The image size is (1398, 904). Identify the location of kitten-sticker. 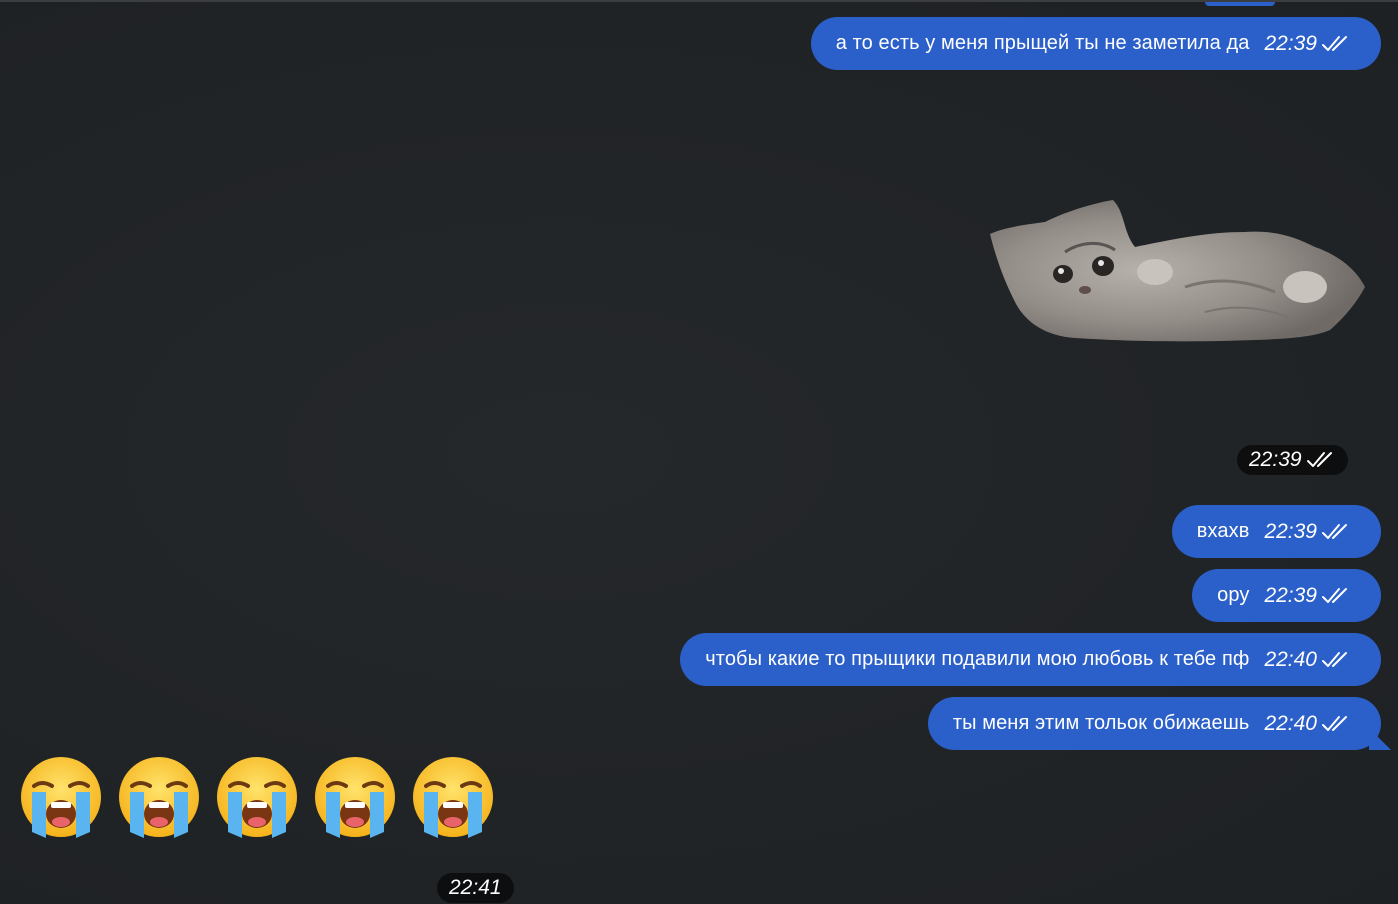
(1180, 272).